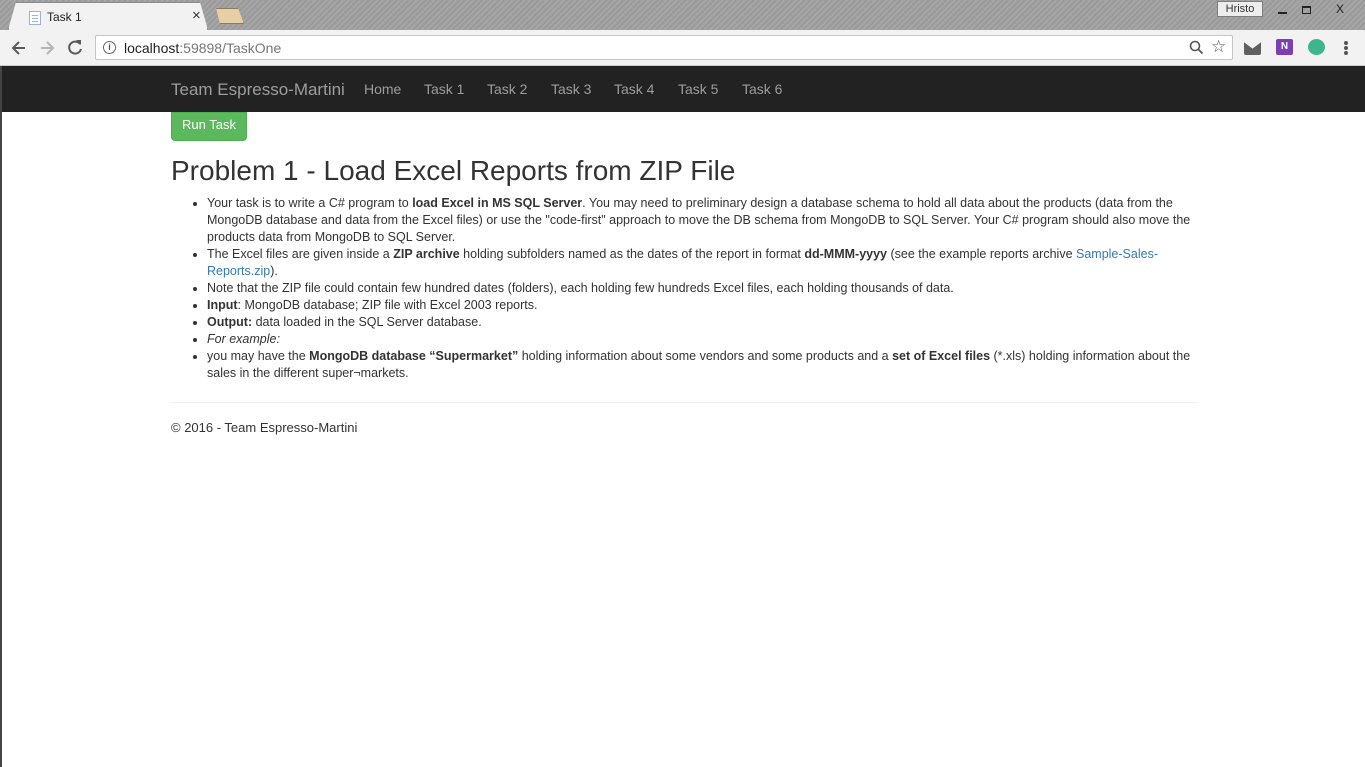  Describe the element at coordinates (1282, 12) in the screenshot. I see `minimize-icon` at that location.